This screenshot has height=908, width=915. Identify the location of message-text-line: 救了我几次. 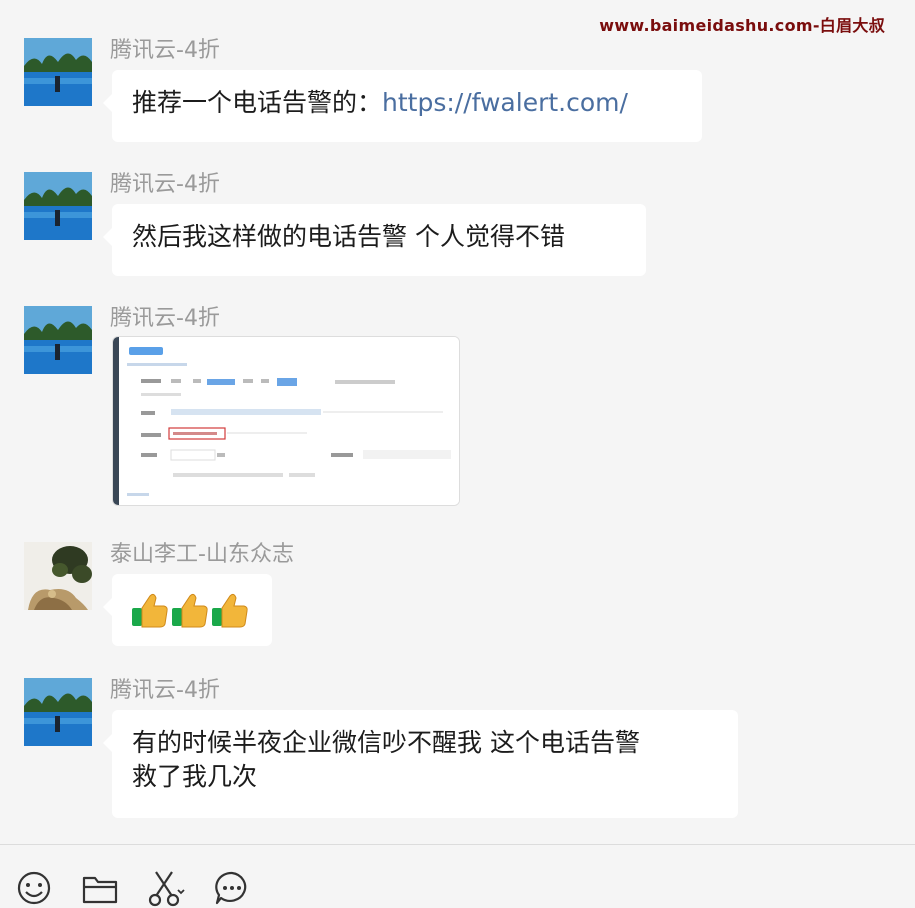
(195, 776).